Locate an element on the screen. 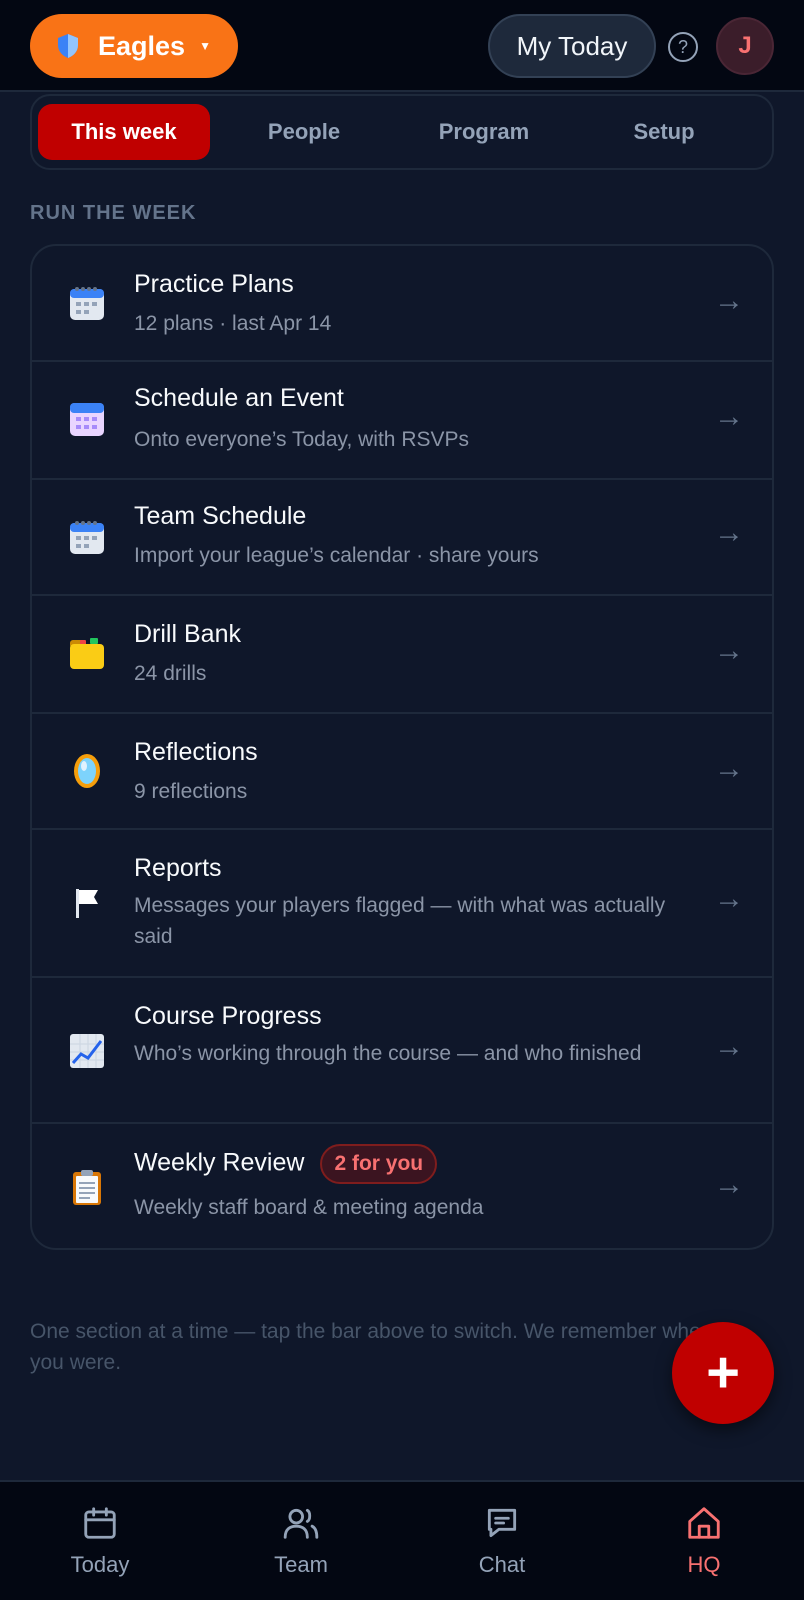 The image size is (804, 1600). item-subtitle: Weekly staff board & meeting agenda is located at coordinates (309, 1207).